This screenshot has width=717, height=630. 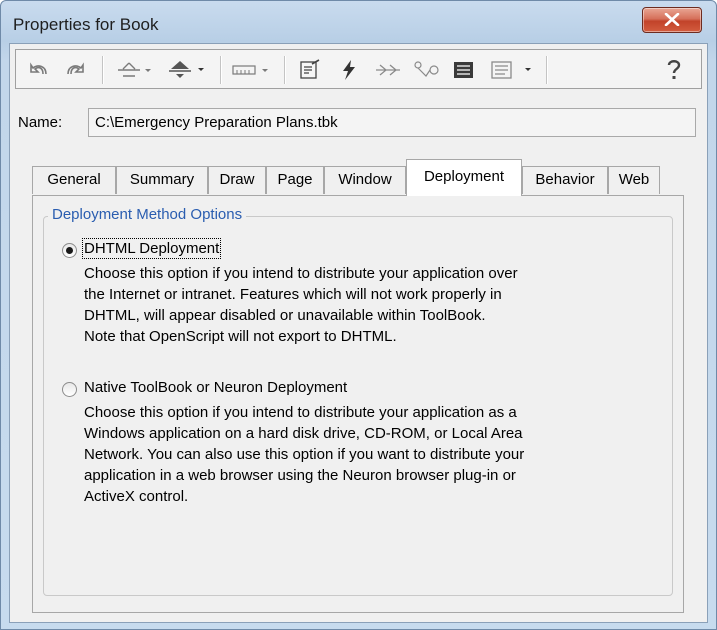 I want to click on close-button, so click(x=672, y=20).